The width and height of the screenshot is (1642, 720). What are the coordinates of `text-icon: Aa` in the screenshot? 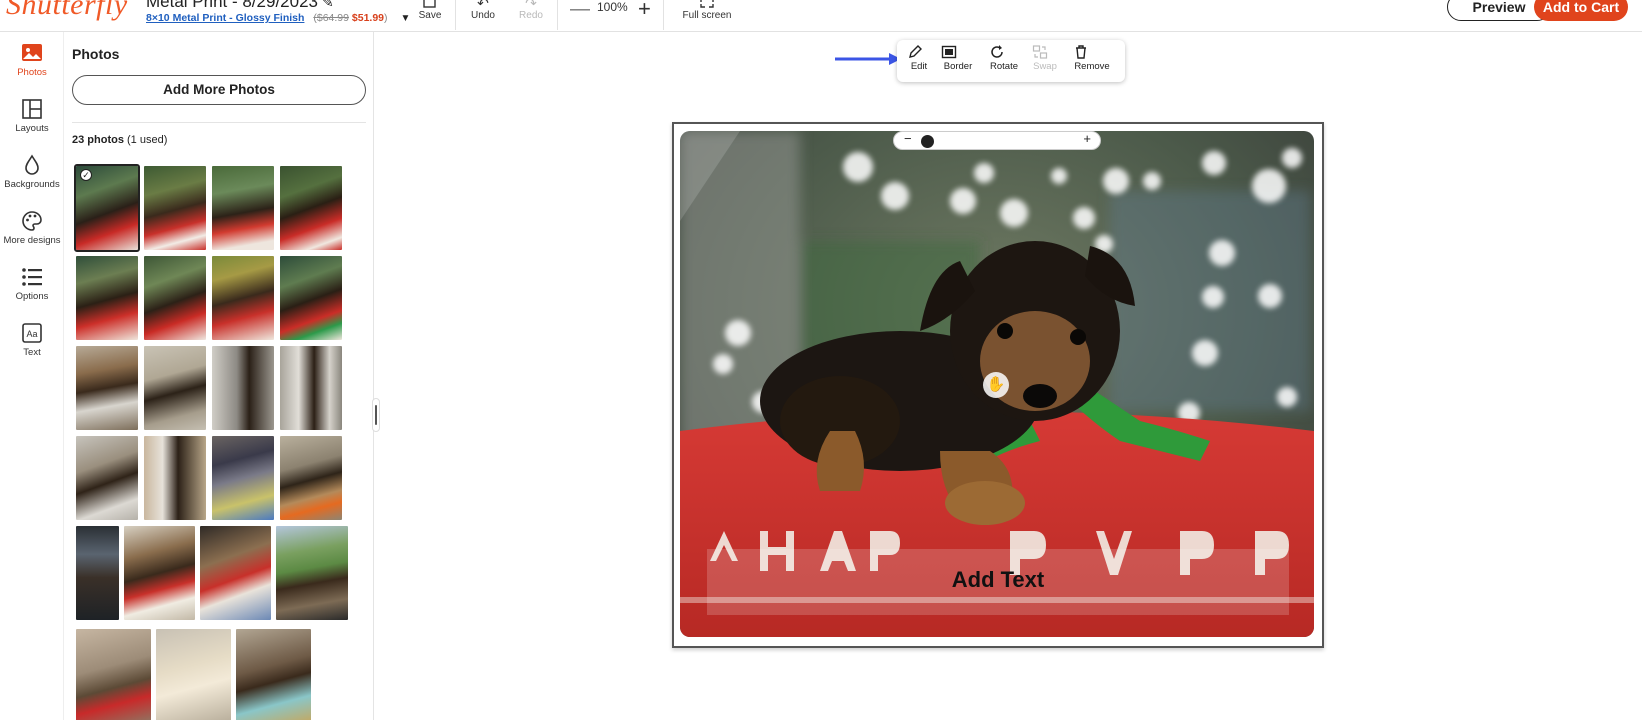 It's located at (32, 333).